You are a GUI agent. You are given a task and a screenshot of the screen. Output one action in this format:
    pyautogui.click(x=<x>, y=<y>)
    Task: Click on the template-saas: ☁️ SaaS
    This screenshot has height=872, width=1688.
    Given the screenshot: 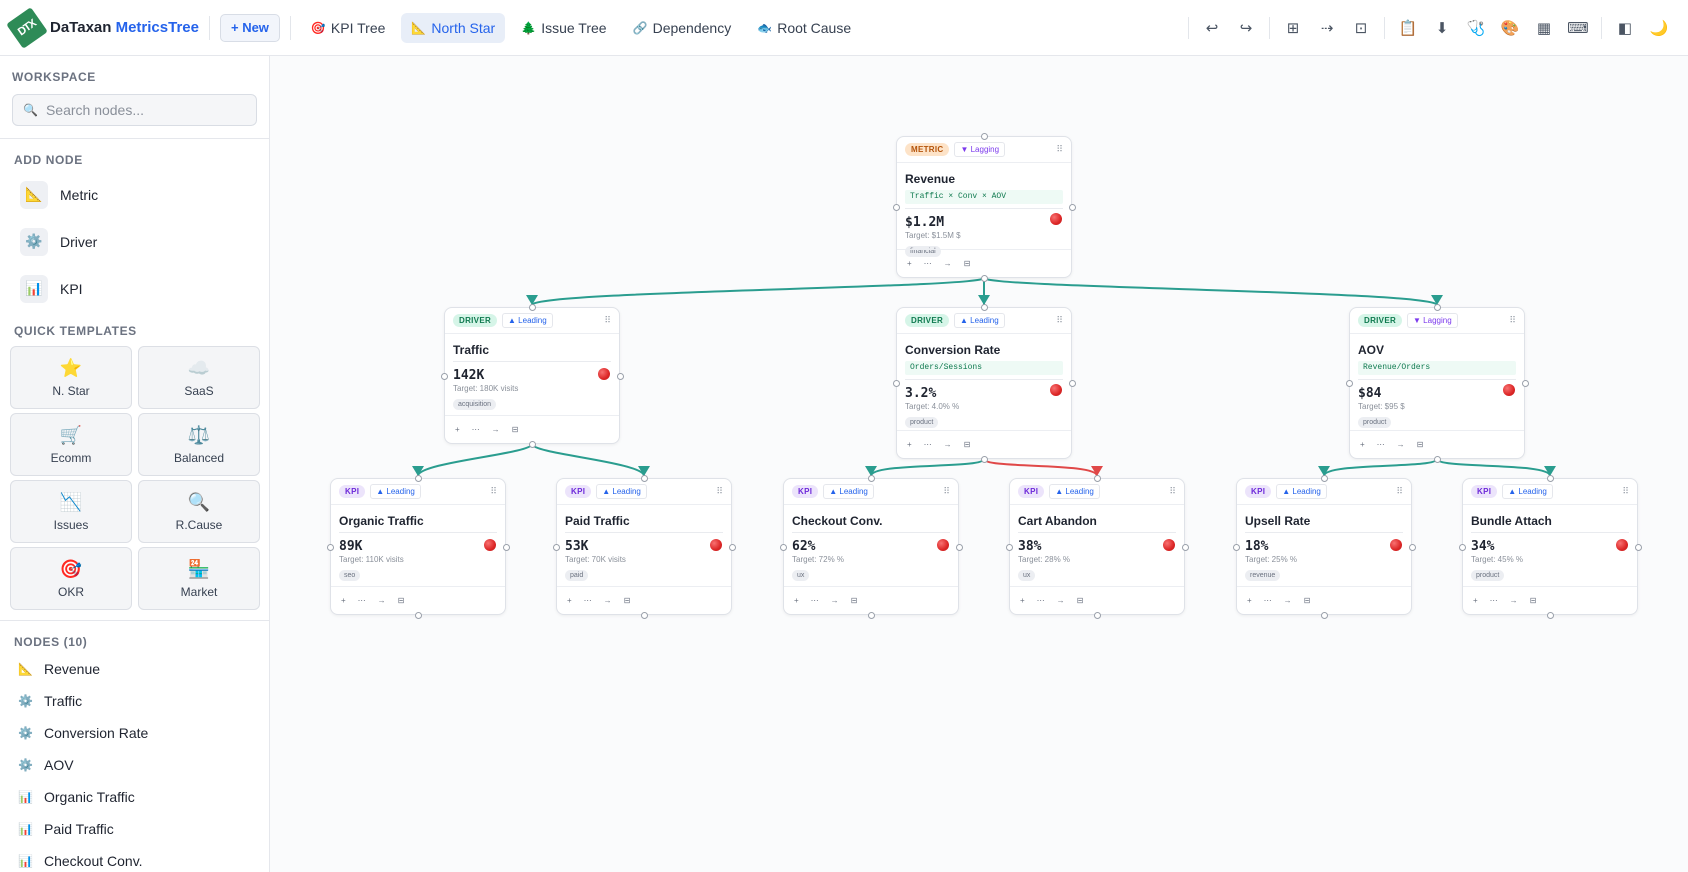 What is the action you would take?
    pyautogui.click(x=199, y=377)
    